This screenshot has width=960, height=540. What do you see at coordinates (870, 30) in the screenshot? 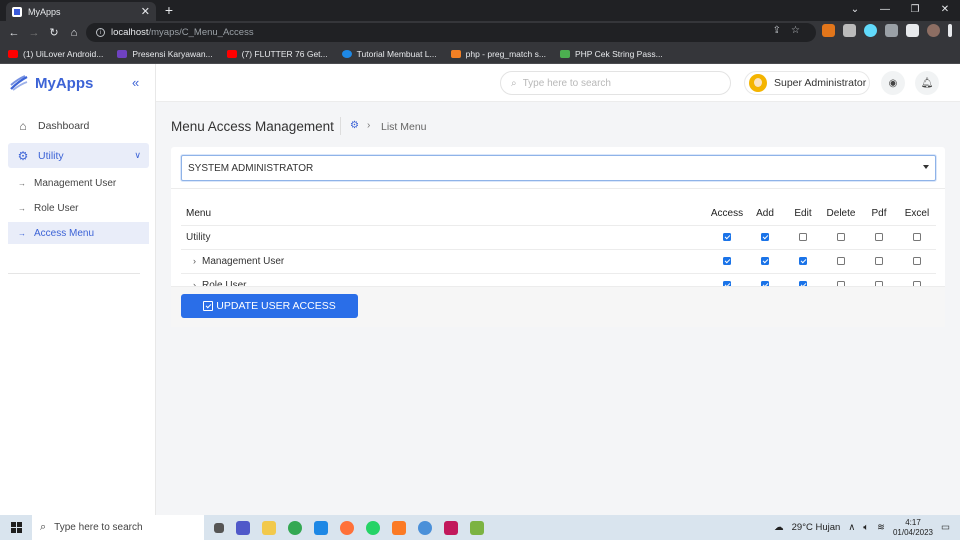
I see `react-extension-icon` at bounding box center [870, 30].